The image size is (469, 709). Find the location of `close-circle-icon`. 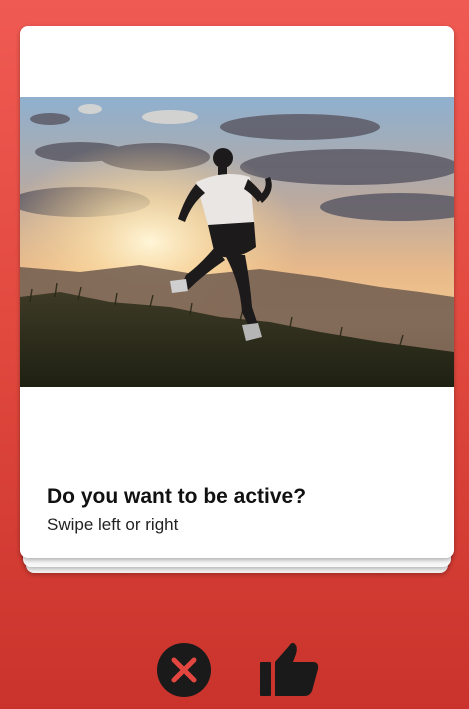

close-circle-icon is located at coordinates (184, 670).